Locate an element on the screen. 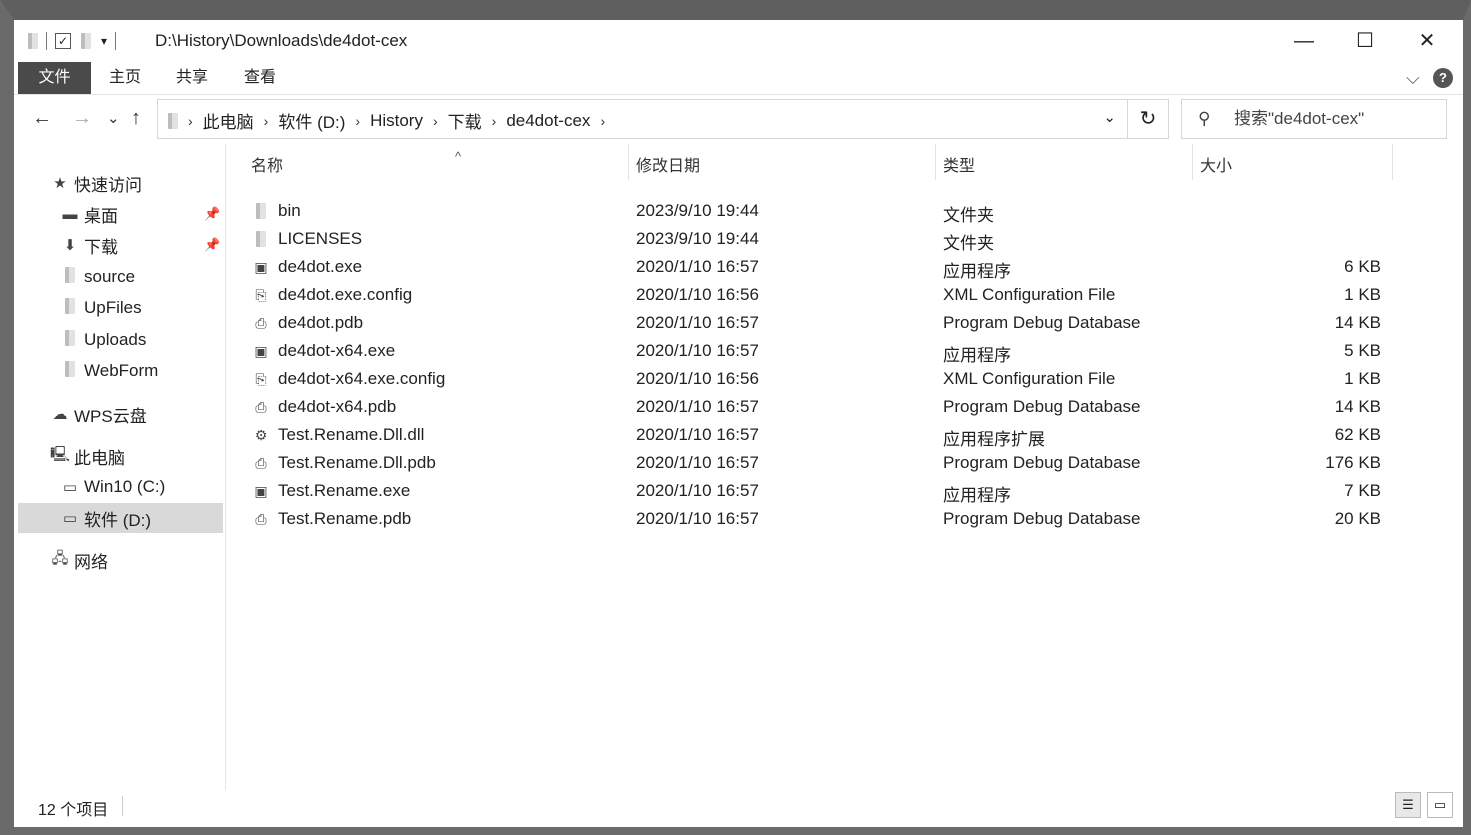 The height and width of the screenshot is (835, 1471). sidebar-network: 🖧 网络 is located at coordinates (79, 560).